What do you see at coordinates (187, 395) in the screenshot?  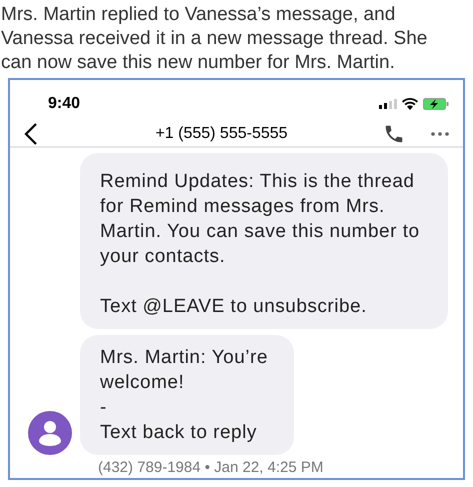 I see `message-bubble: Mrs. Martin: You’re welcome! - Text back to reply` at bounding box center [187, 395].